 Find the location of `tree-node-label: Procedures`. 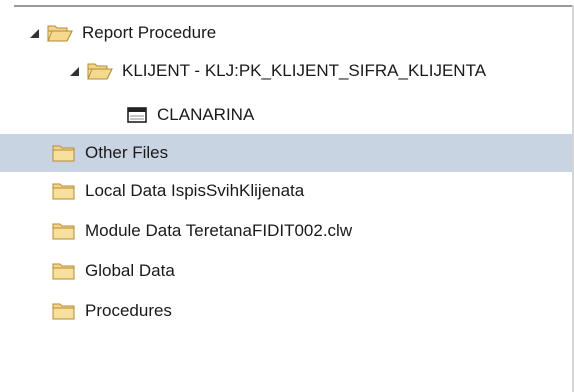

tree-node-label: Procedures is located at coordinates (128, 310).